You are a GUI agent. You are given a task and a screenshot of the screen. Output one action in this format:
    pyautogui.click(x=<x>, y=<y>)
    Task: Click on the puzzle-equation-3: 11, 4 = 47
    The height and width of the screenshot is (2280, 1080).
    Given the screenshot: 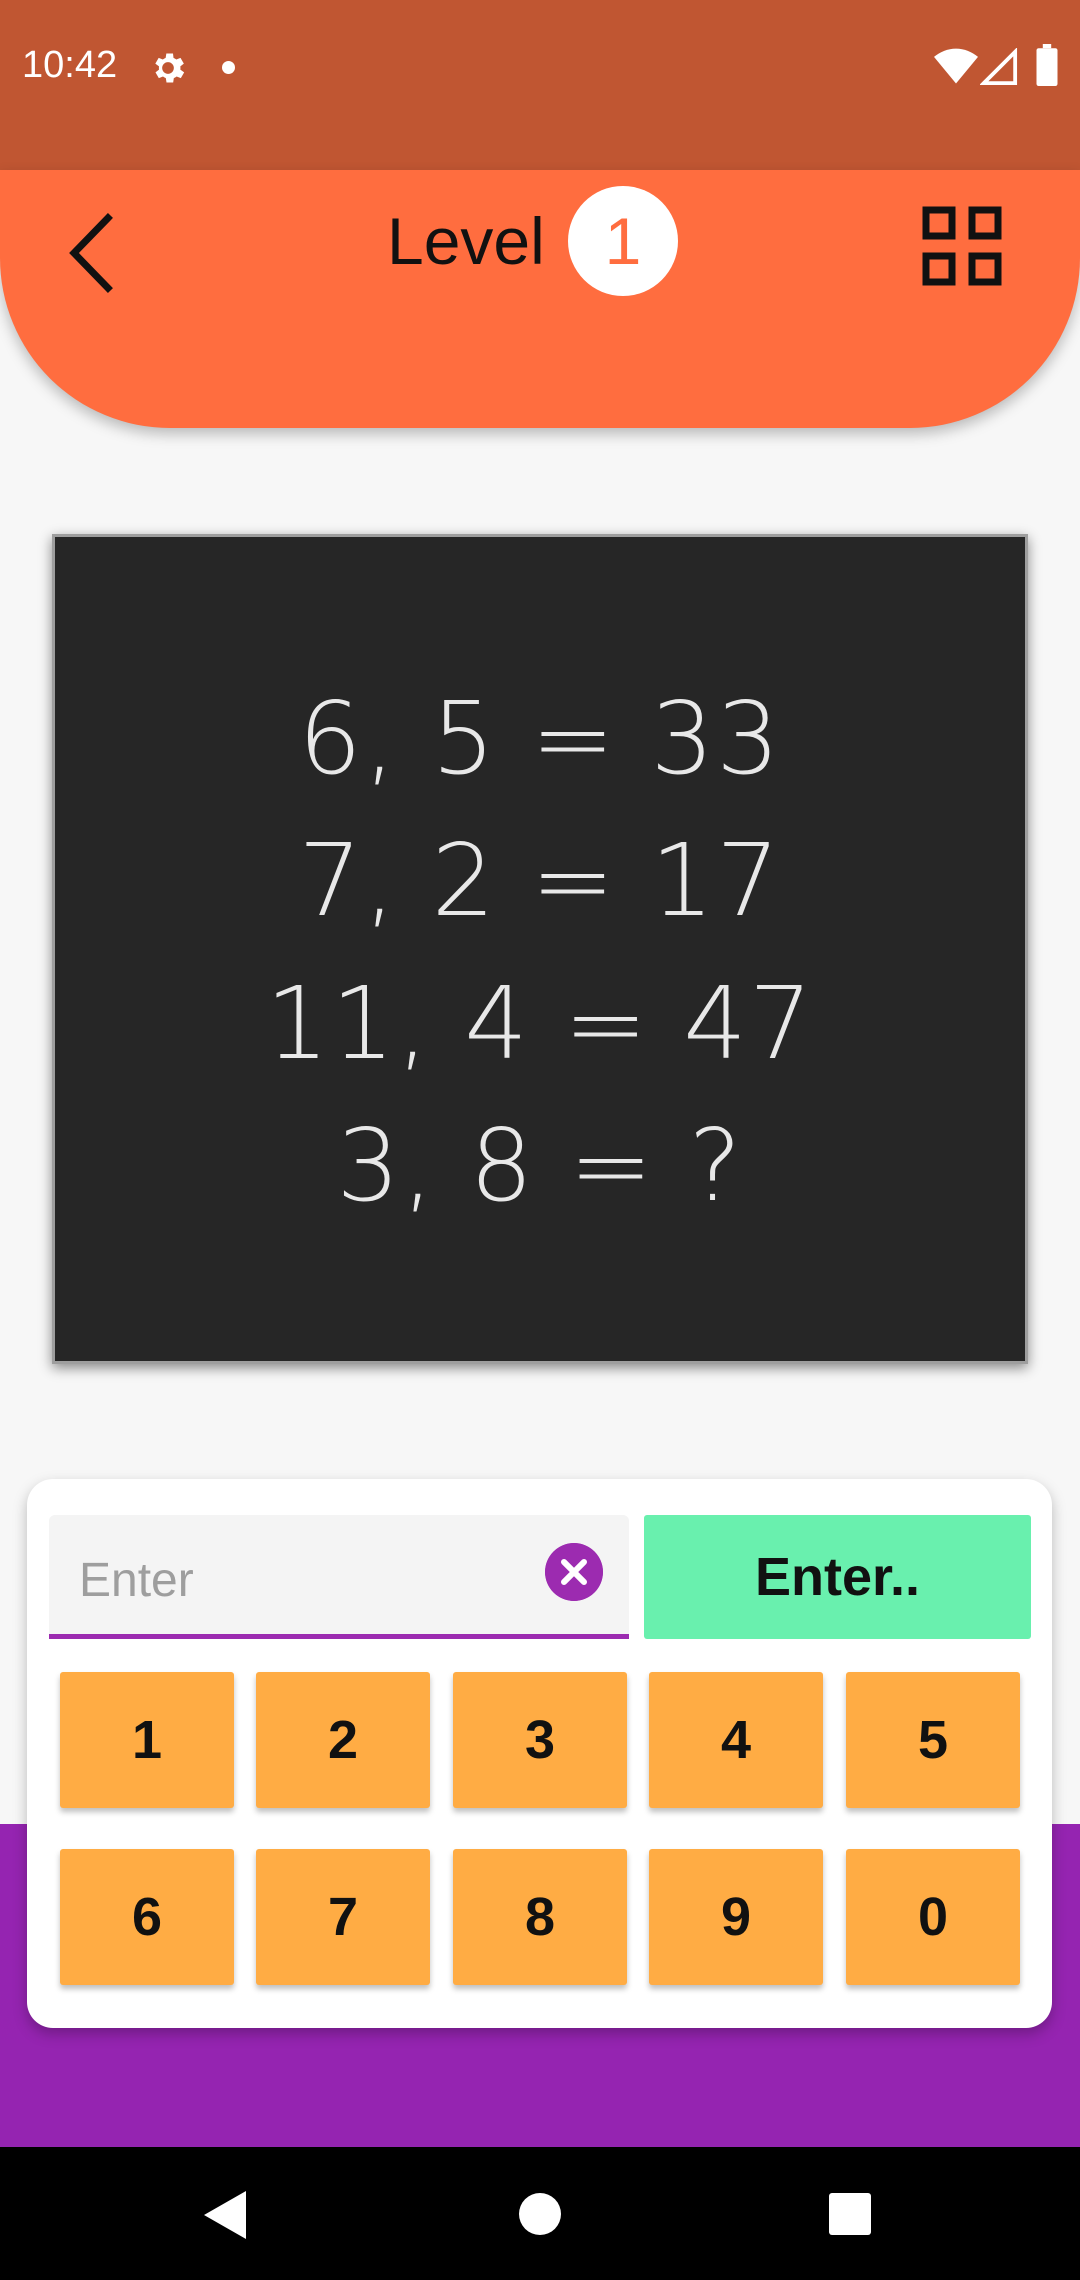 What is the action you would take?
    pyautogui.click(x=540, y=1023)
    